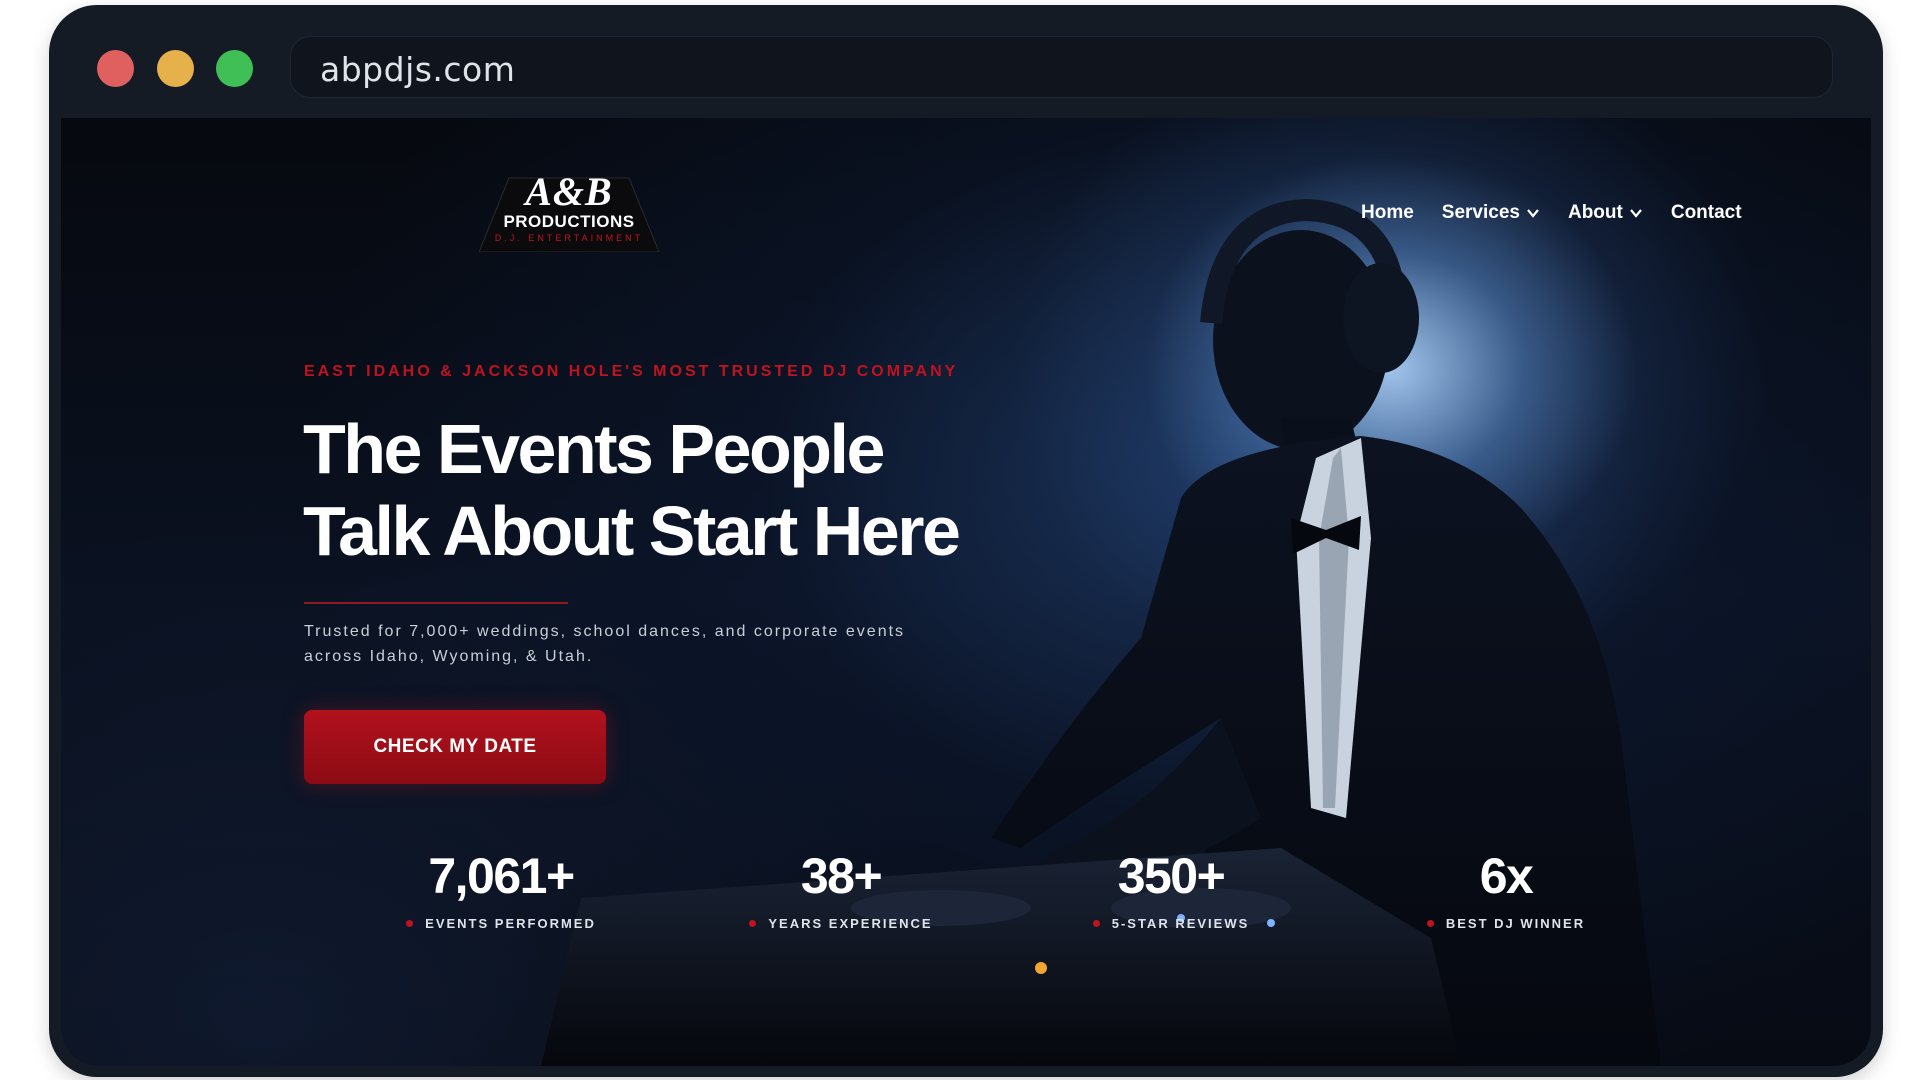 Image resolution: width=1920 pixels, height=1080 pixels. I want to click on stat-events: 7,061+ EVENTS PERFORMED, so click(501, 889).